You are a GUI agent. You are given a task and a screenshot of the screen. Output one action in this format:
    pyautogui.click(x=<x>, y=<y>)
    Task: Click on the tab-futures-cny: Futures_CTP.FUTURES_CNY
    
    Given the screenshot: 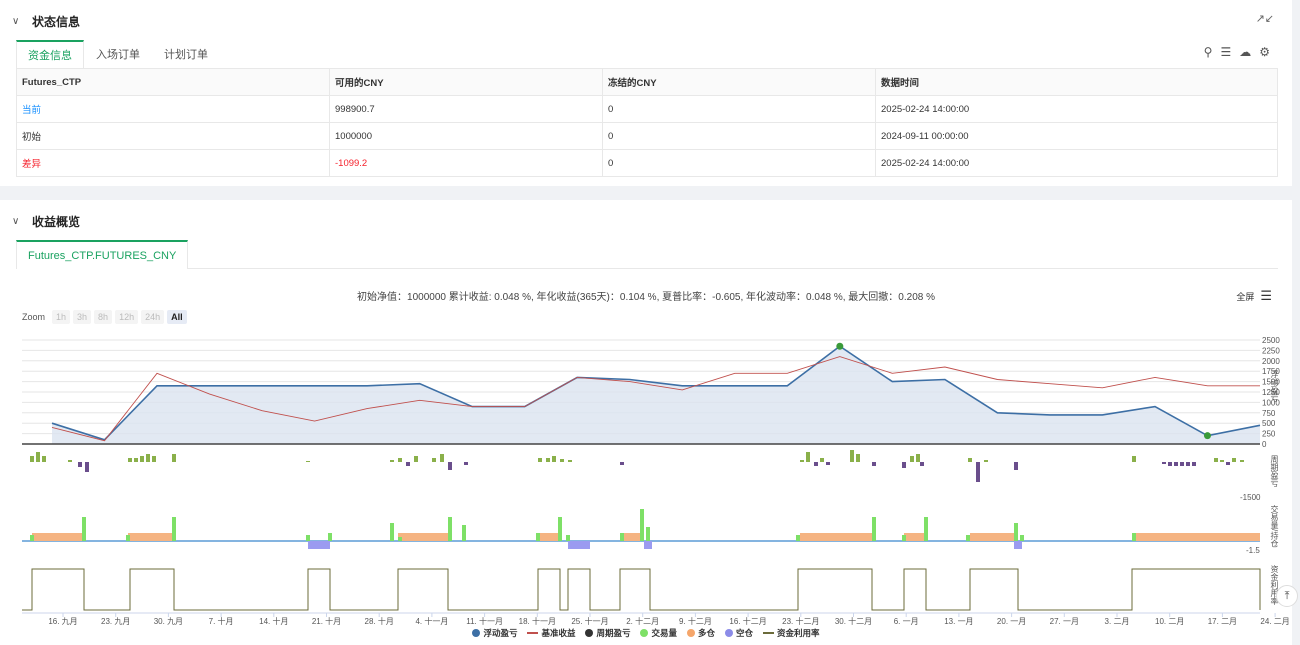 What is the action you would take?
    pyautogui.click(x=102, y=254)
    